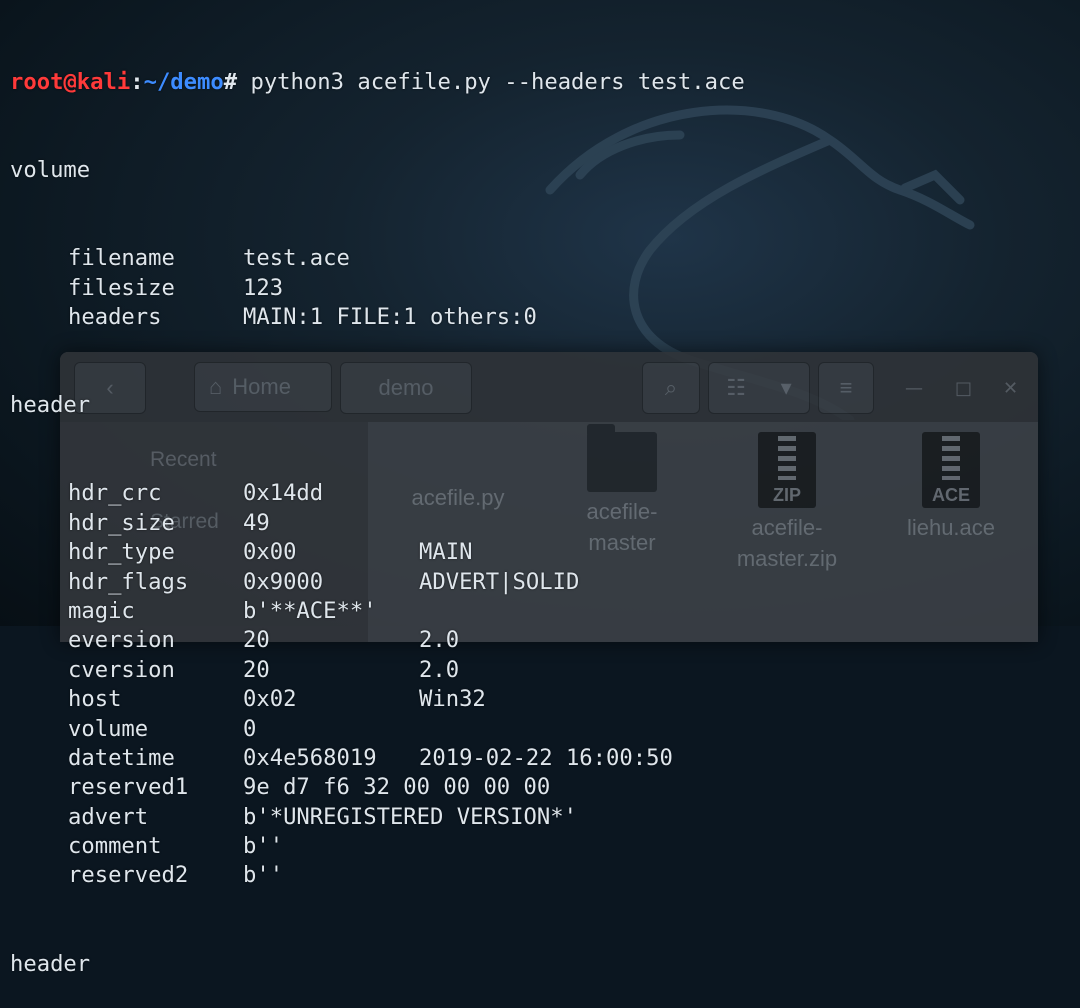 This screenshot has height=1008, width=1080. I want to click on output-row: reserved2 b'', so click(377, 875).